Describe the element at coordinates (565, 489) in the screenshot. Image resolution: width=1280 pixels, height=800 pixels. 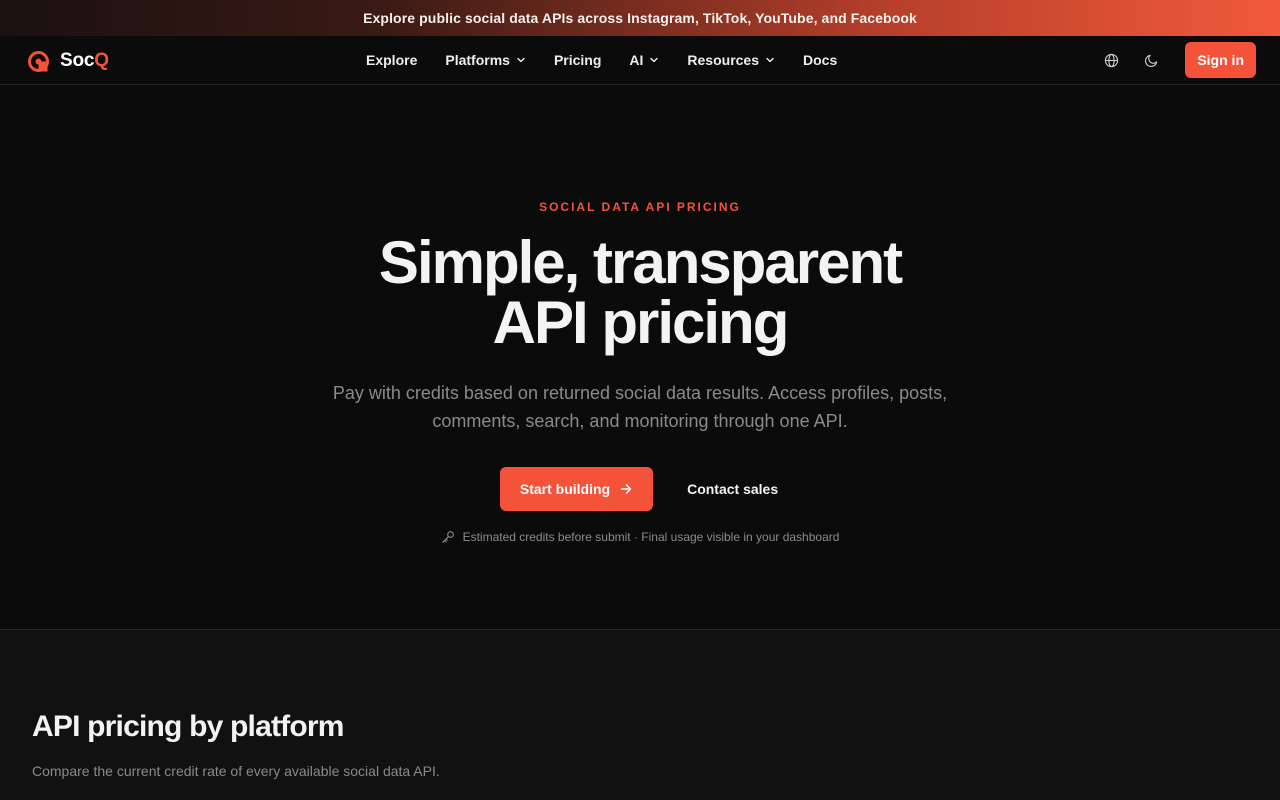
I see `button-label: Start building` at that location.